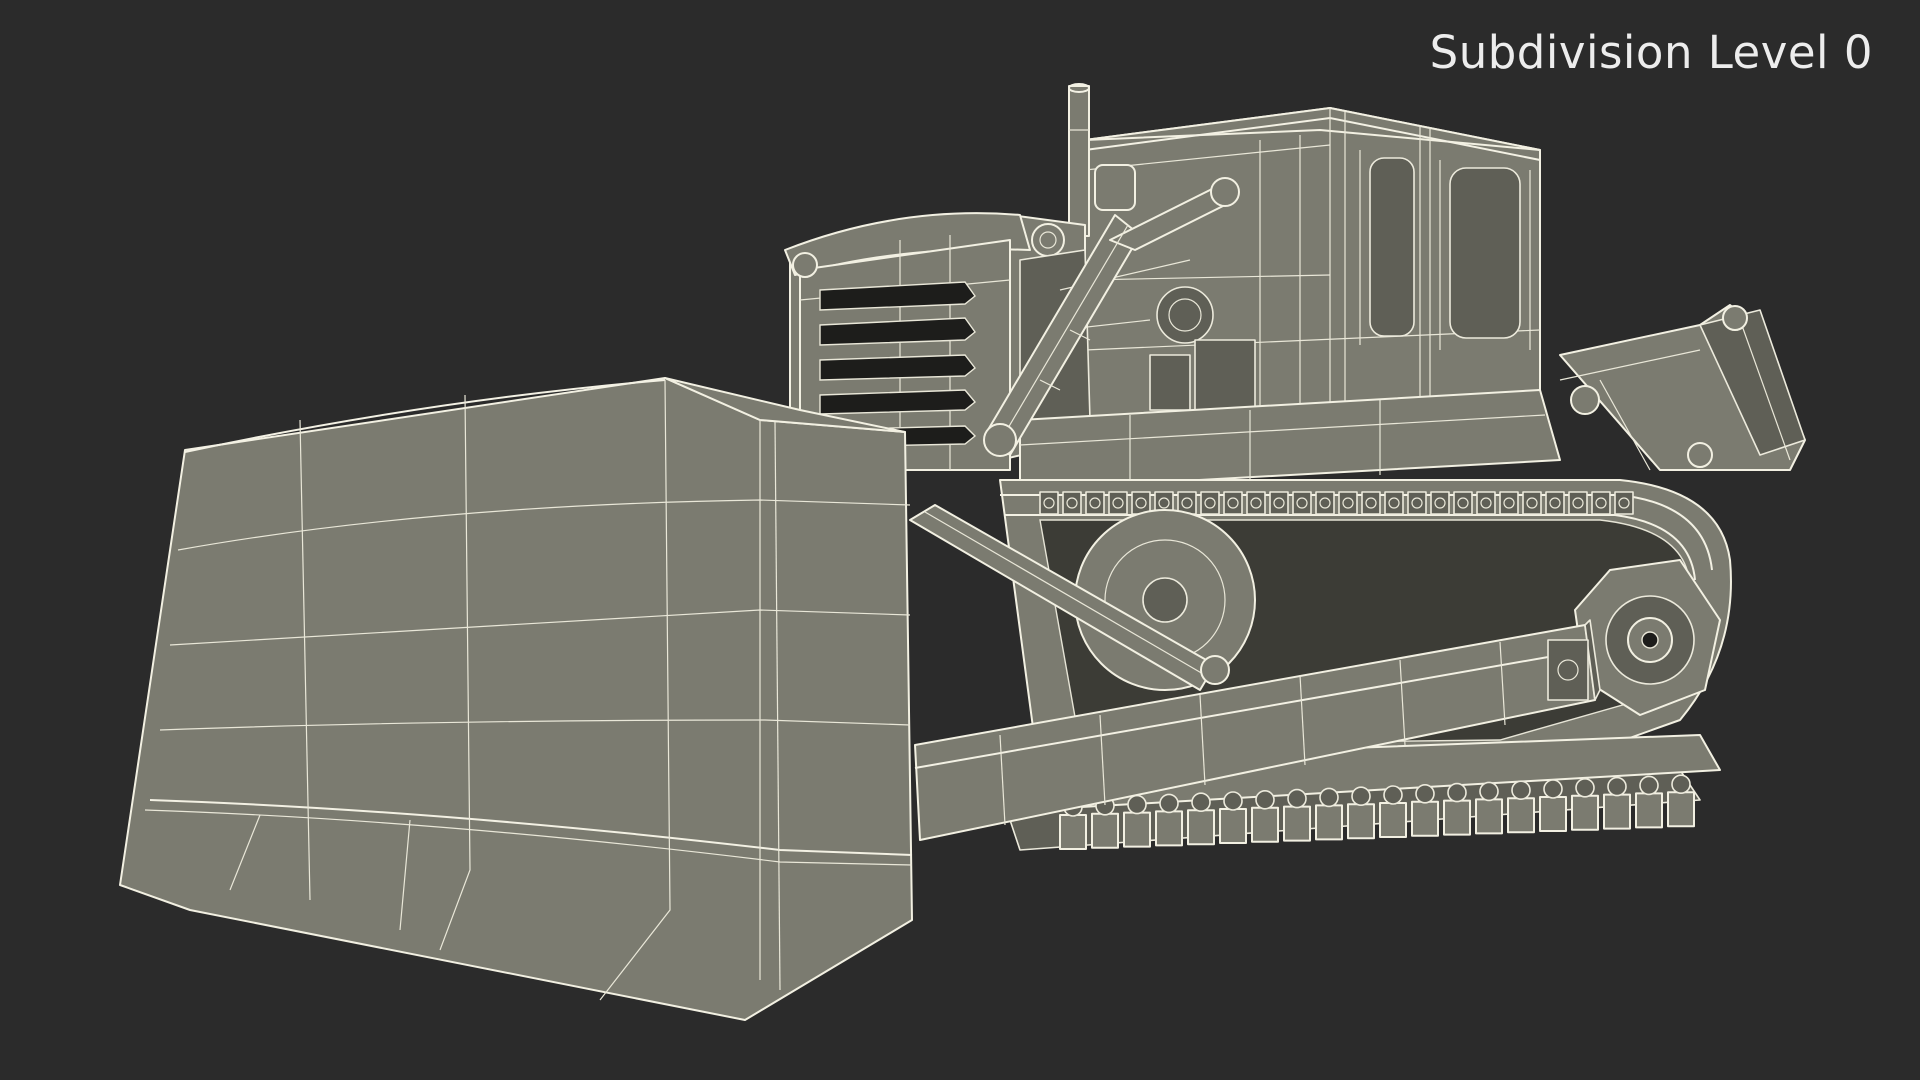 This screenshot has height=1080, width=1920. Describe the element at coordinates (1392, 247) in the screenshot. I see `cab-window-left` at that location.